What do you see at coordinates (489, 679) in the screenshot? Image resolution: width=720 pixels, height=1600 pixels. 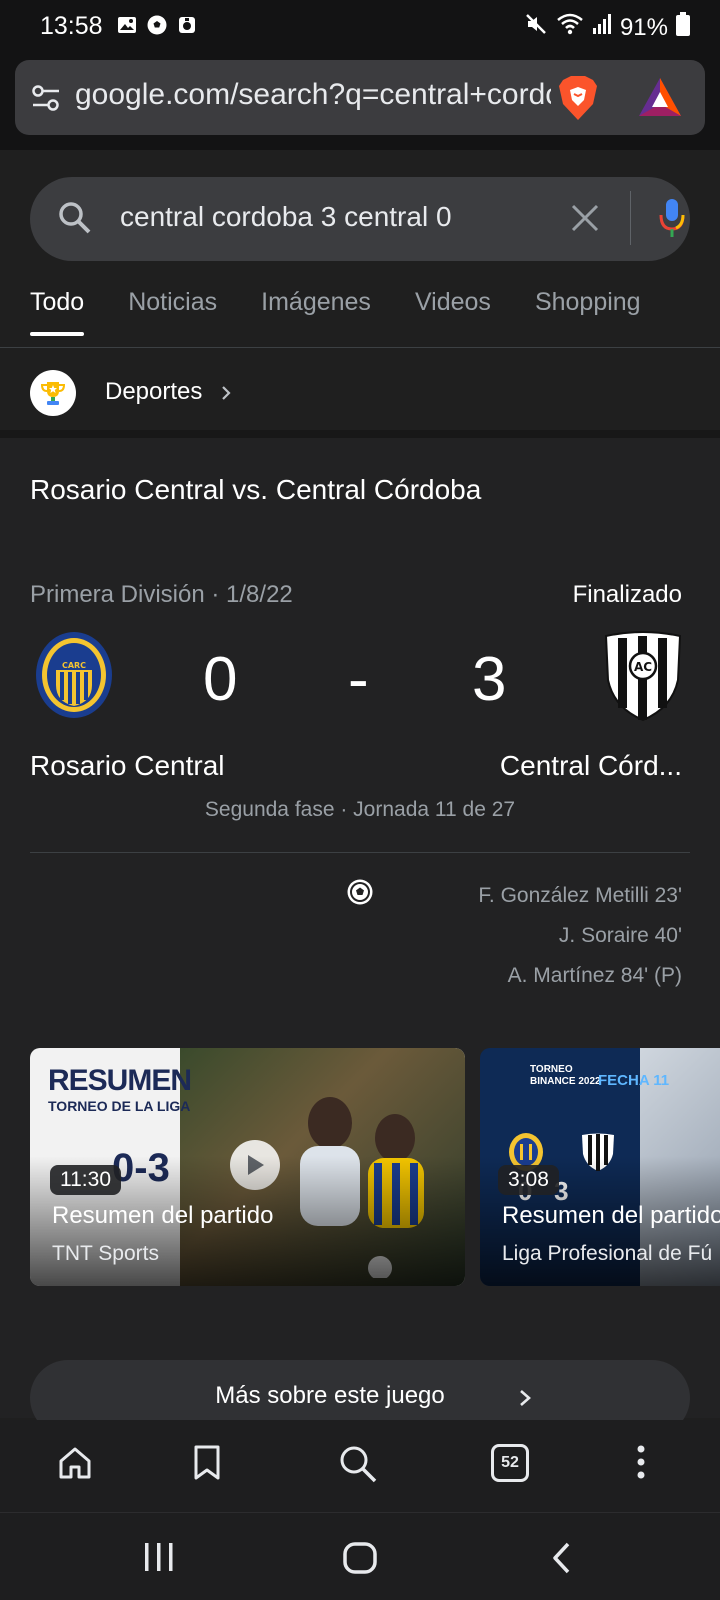 I see `away-score: 3` at bounding box center [489, 679].